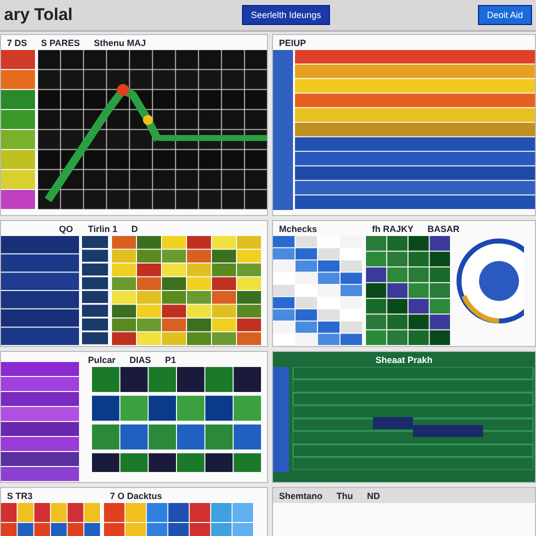 The height and width of the screenshot is (536, 536). Describe the element at coordinates (292, 43) in the screenshot. I see `panel-label: PEIUP` at that location.